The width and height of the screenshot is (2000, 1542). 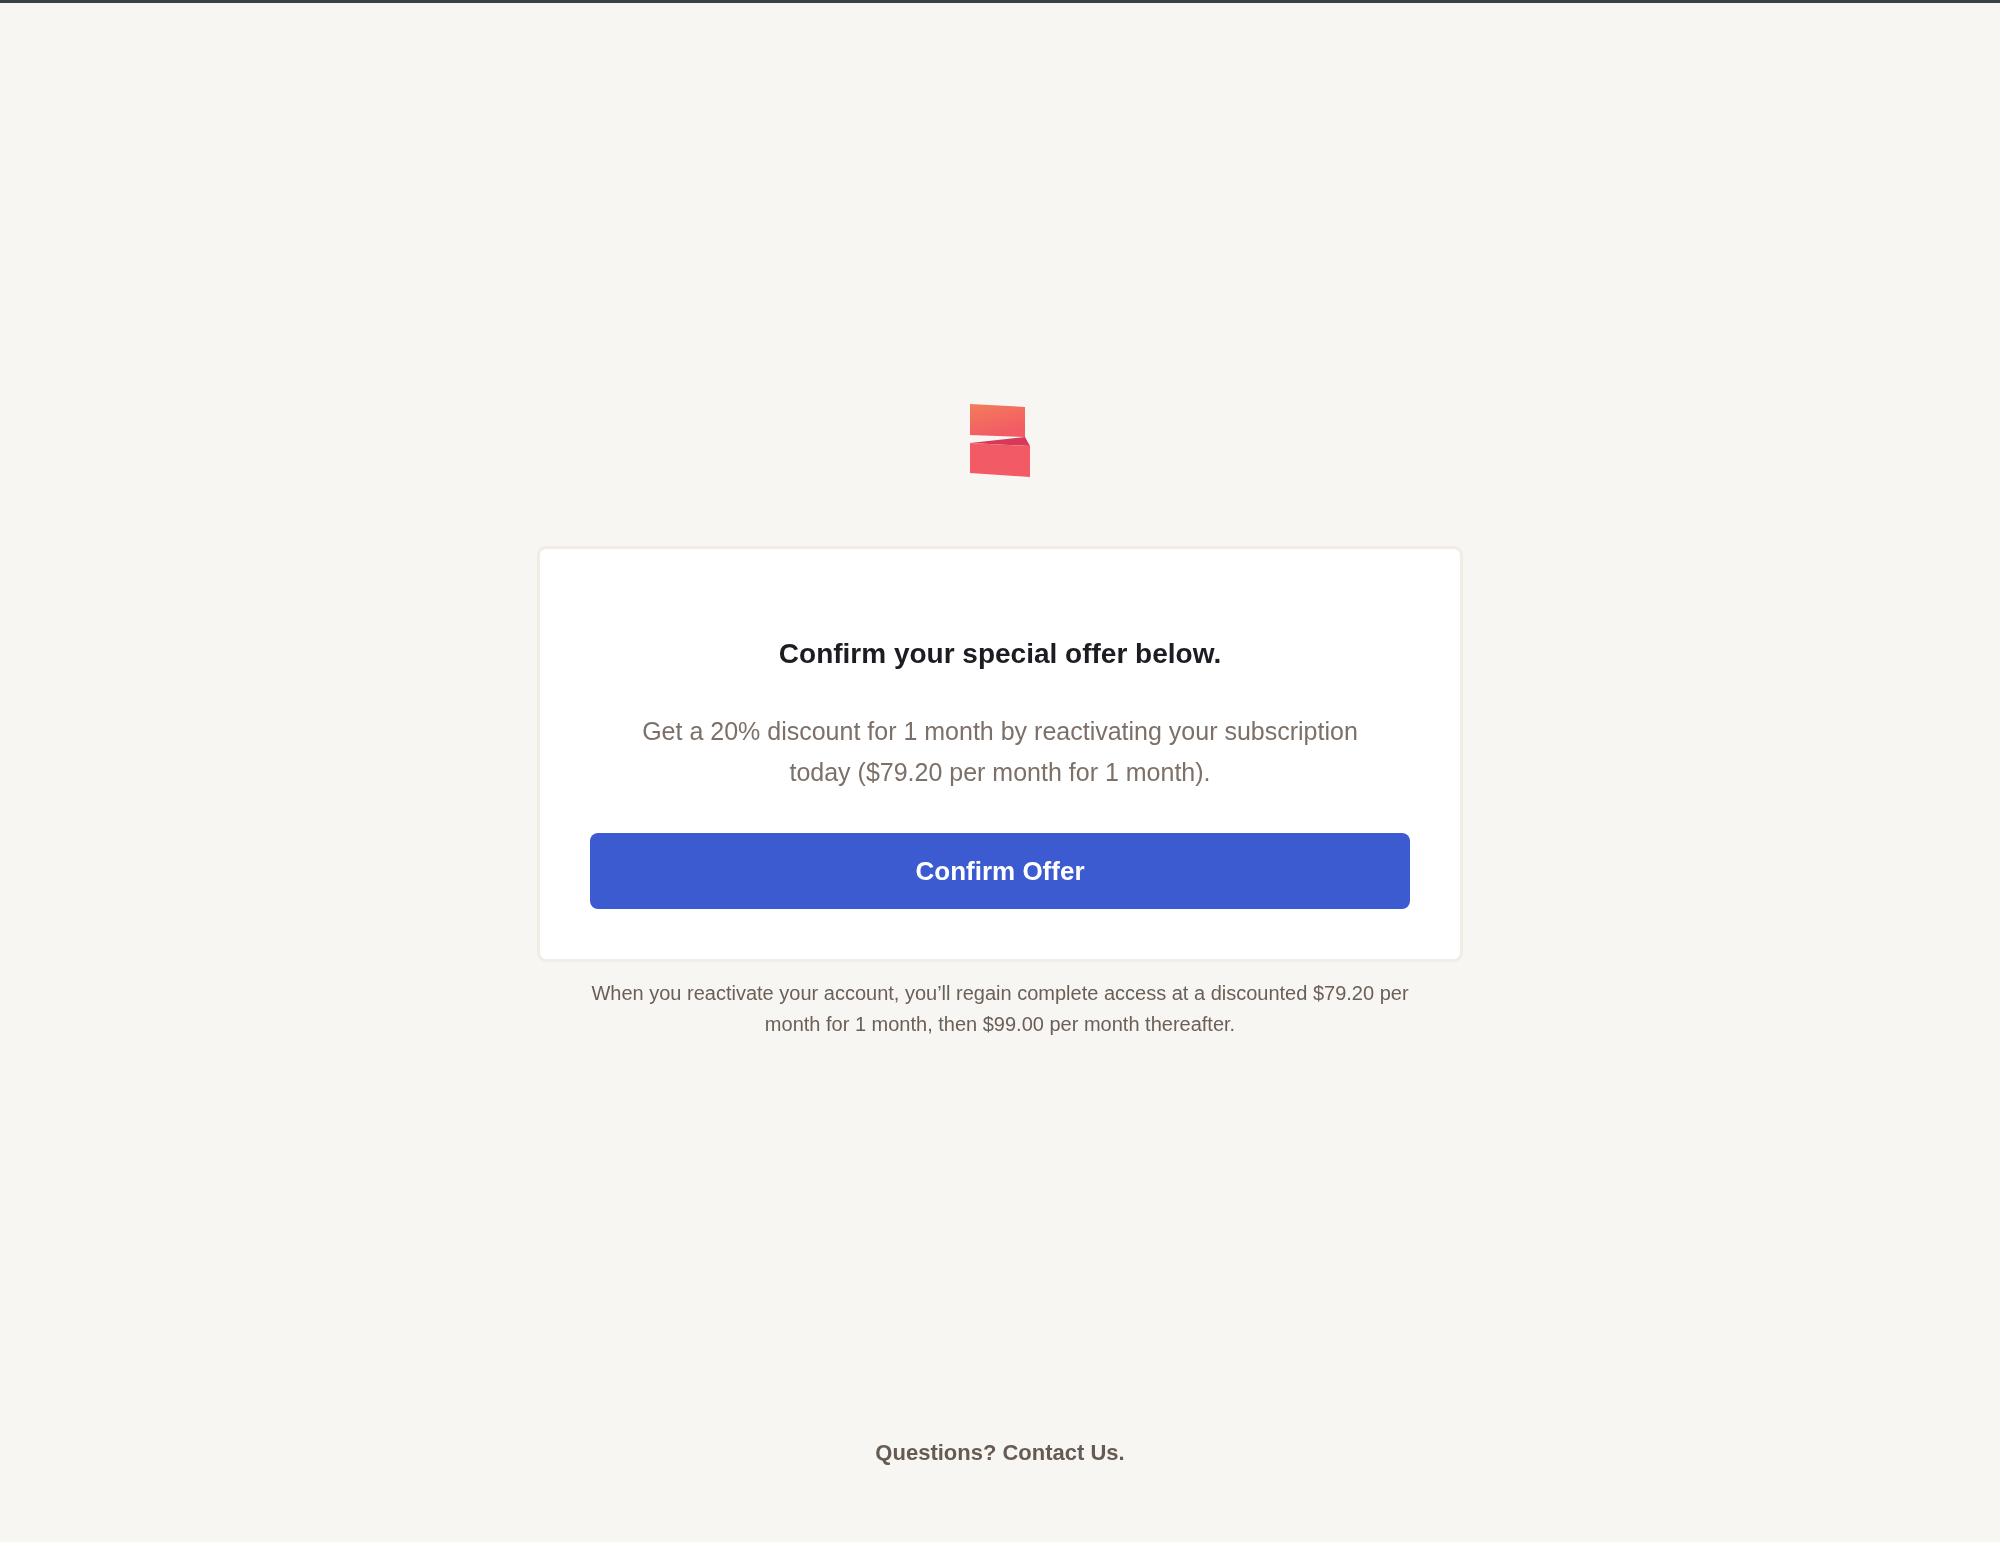 I want to click on reactivation-note: When you reactivate your account, you’ll regain complete access at a discounted $79.20 per month for 1 month, then $99.00 per month thereafter., so click(x=1000, y=1009).